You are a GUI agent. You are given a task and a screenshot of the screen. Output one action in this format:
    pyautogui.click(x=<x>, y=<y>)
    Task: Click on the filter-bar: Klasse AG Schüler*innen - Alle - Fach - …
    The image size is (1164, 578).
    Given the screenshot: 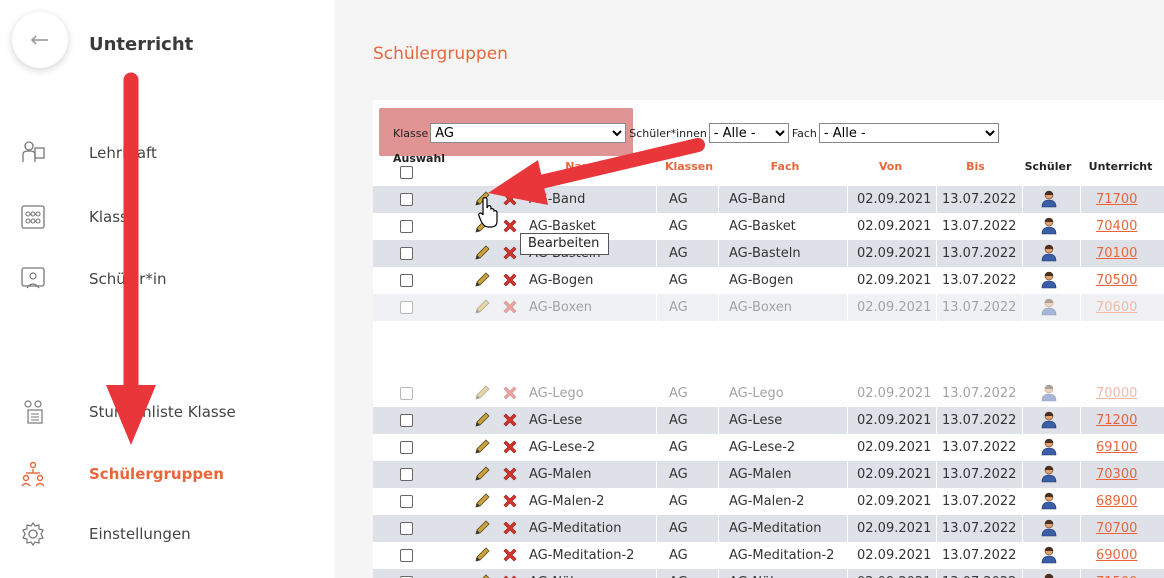 What is the action you would take?
    pyautogui.click(x=697, y=133)
    